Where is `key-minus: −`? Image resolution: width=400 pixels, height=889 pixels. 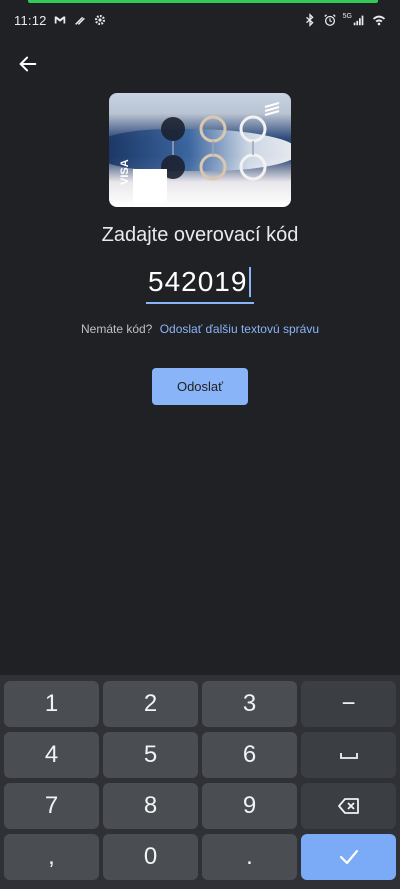 key-minus: − is located at coordinates (348, 704).